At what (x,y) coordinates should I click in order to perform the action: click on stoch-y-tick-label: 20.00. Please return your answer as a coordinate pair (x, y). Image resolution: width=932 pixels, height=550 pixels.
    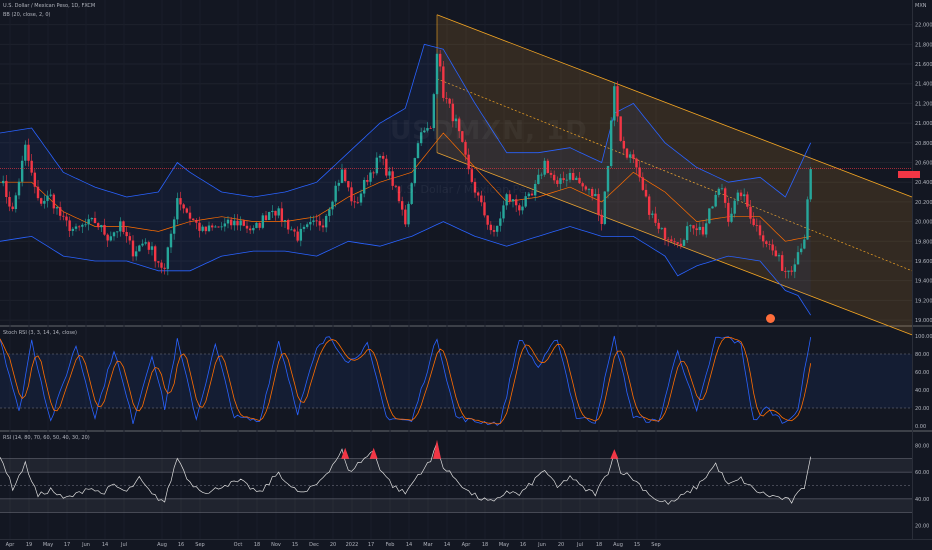
    Looking at the image, I should click on (922, 409).